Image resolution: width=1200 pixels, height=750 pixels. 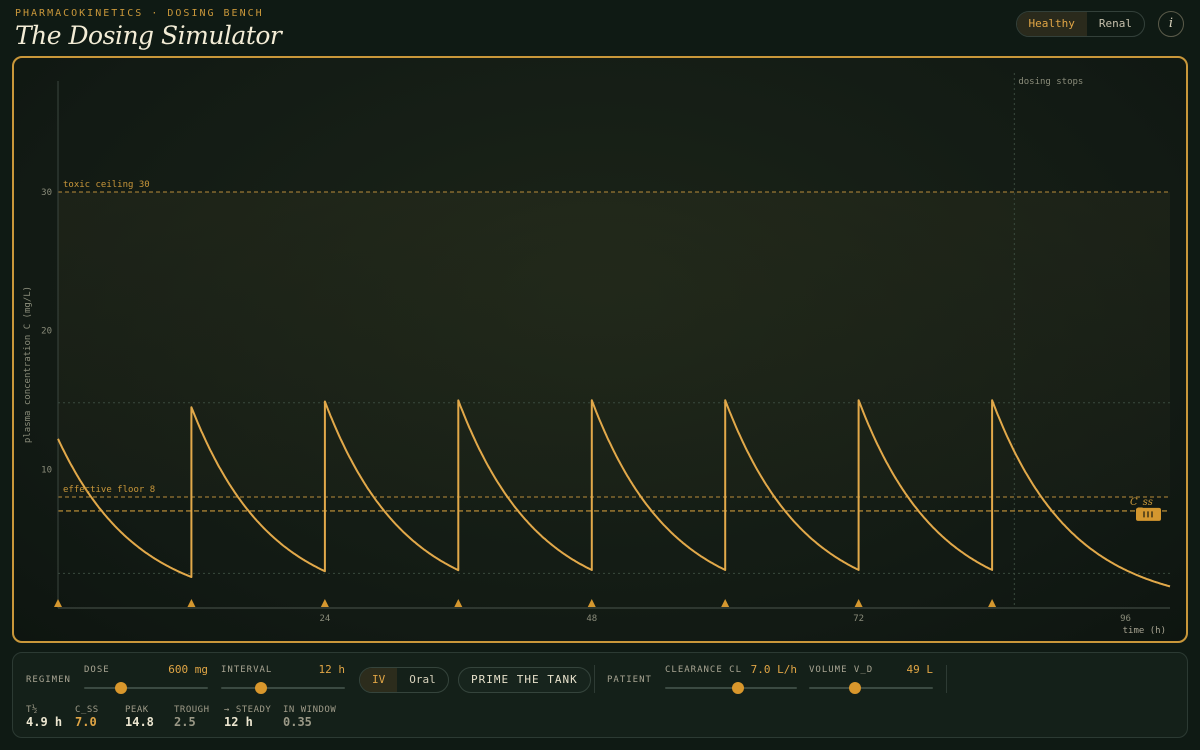 What do you see at coordinates (858, 619) in the screenshot?
I see `x-tick-label: 72` at bounding box center [858, 619].